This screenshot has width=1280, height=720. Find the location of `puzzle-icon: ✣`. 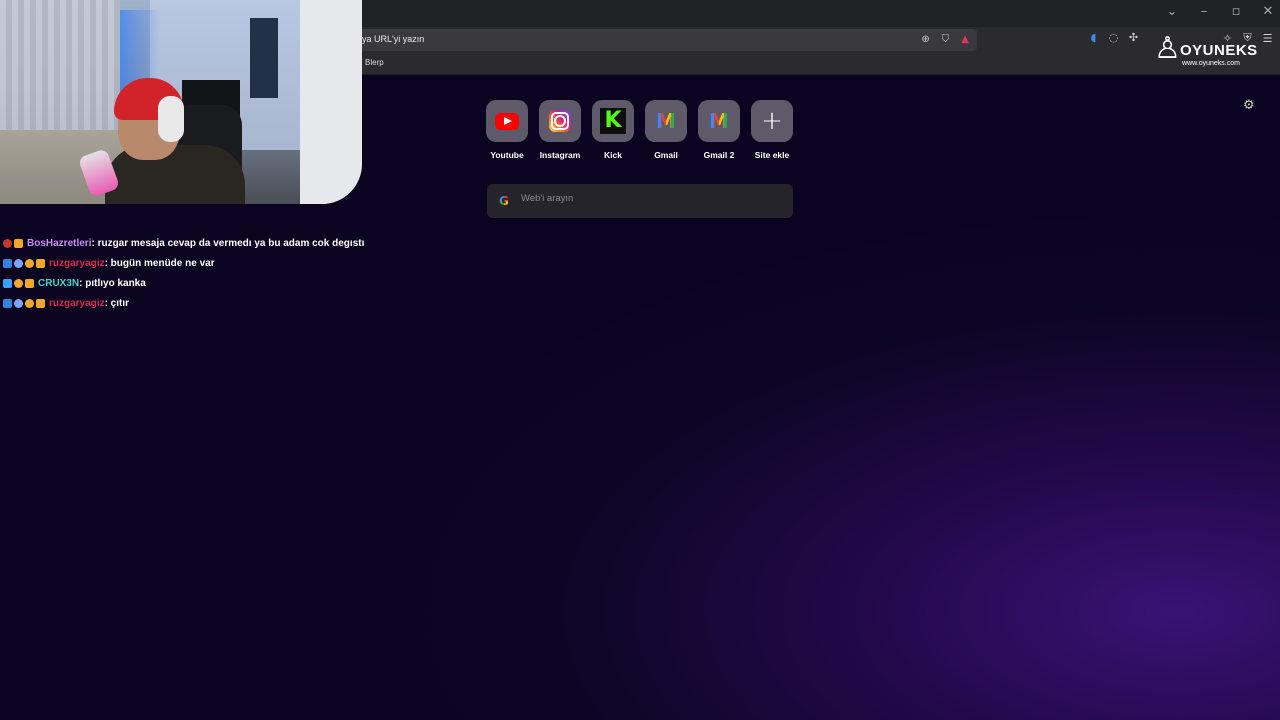

puzzle-icon: ✣ is located at coordinates (1133, 37).